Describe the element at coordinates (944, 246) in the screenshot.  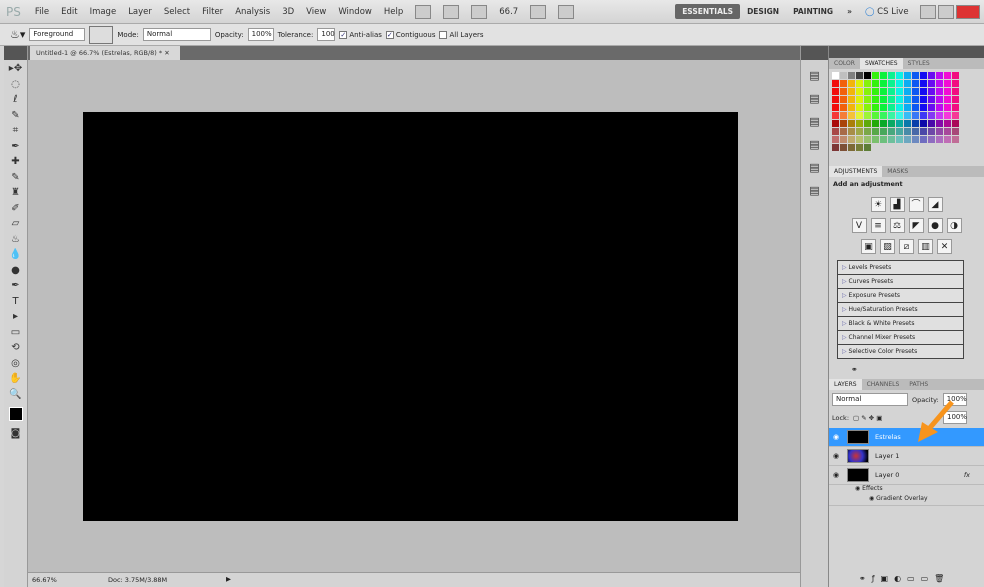
I see `selective-color-icon: ✕` at that location.